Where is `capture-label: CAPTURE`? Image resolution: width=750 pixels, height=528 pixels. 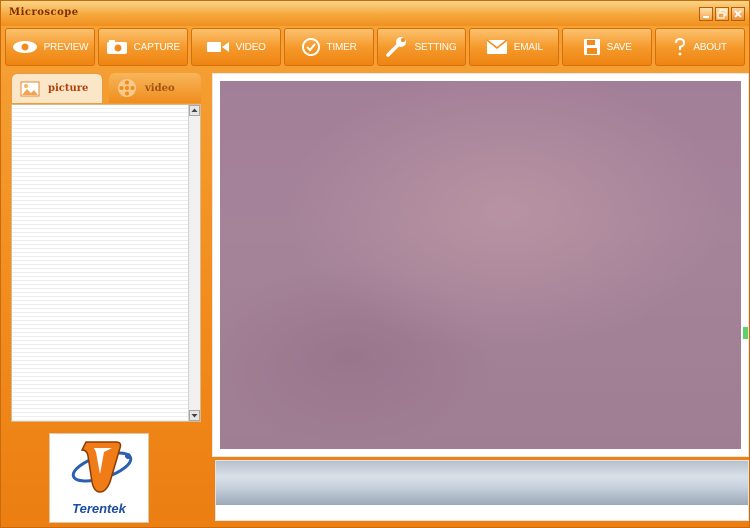
capture-label: CAPTURE is located at coordinates (157, 47).